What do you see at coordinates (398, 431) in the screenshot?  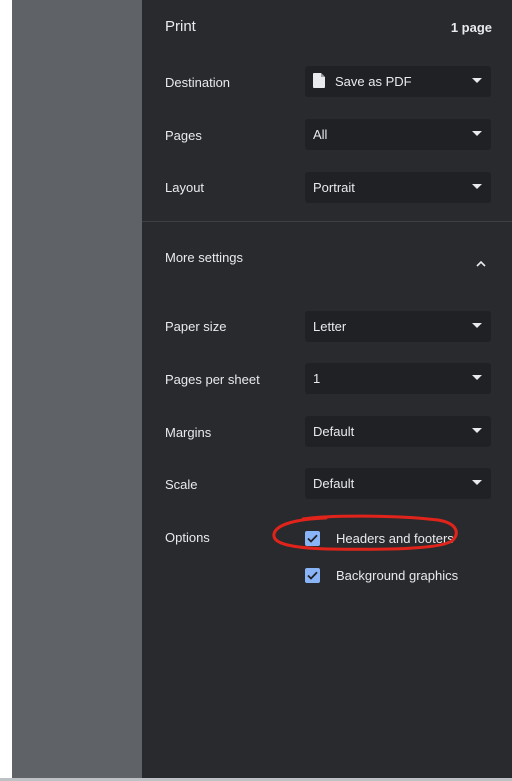 I see `margins-select: Default` at bounding box center [398, 431].